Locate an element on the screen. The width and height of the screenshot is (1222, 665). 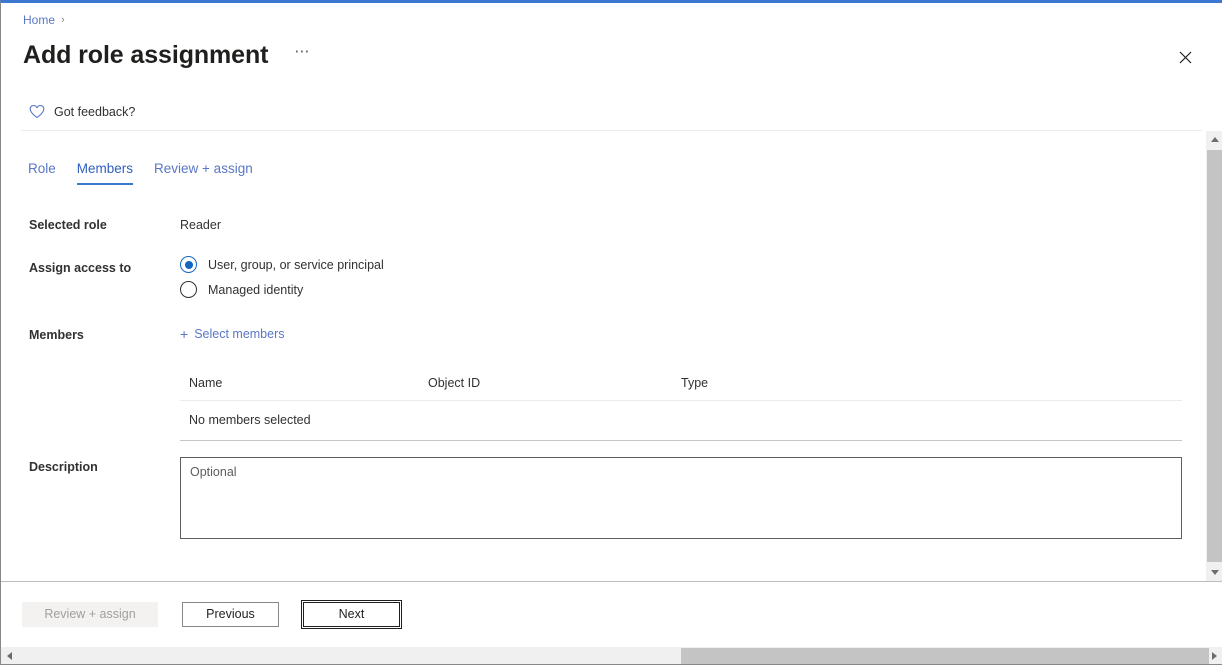
scroll-right-button is located at coordinates (1214, 656).